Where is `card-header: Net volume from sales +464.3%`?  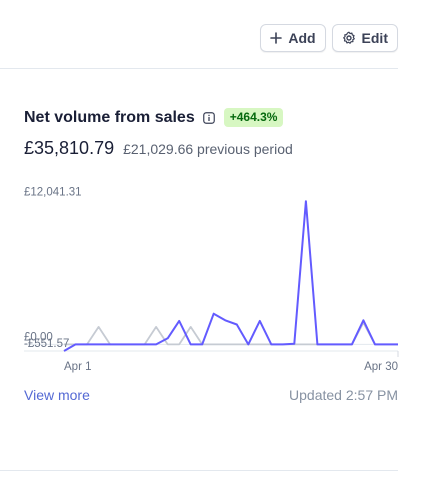 card-header: Net volume from sales +464.3% is located at coordinates (154, 117).